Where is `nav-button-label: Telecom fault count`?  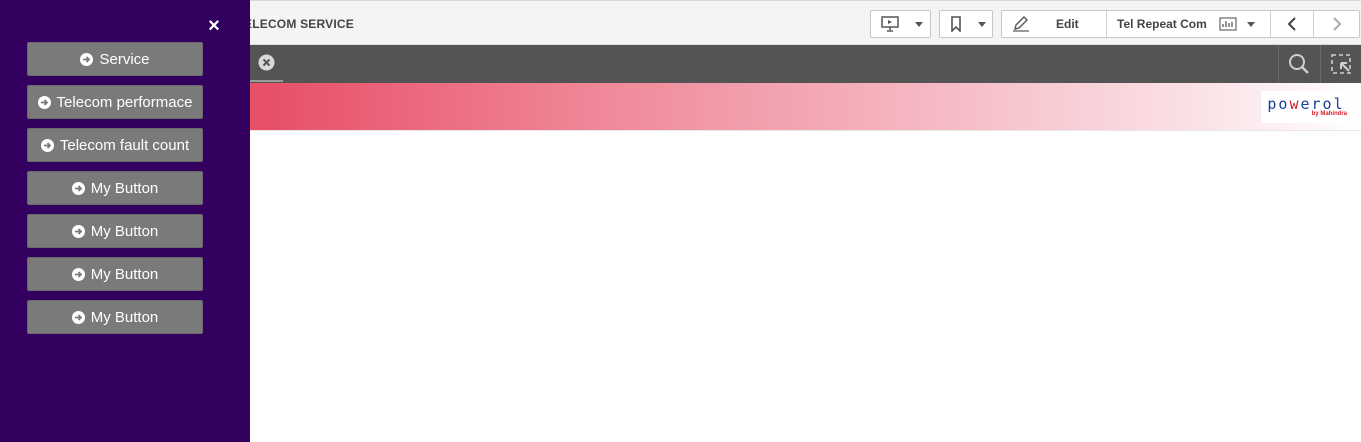 nav-button-label: Telecom fault count is located at coordinates (124, 145).